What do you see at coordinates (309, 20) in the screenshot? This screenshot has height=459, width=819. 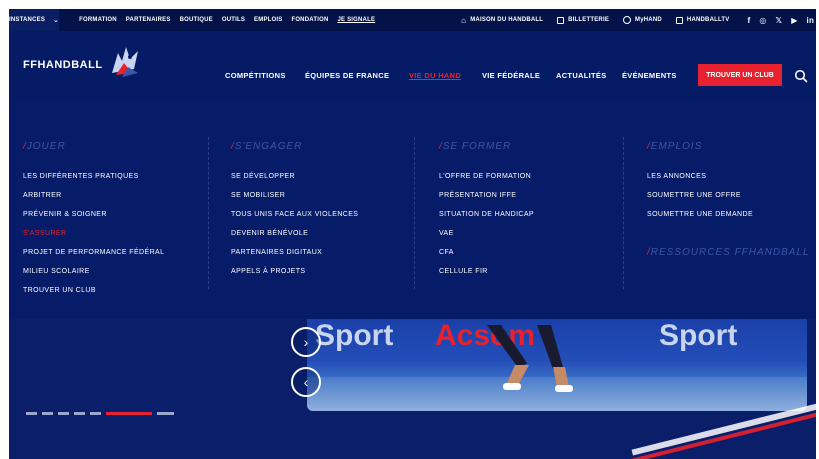 I see `top-link-fondation: FONDATION` at bounding box center [309, 20].